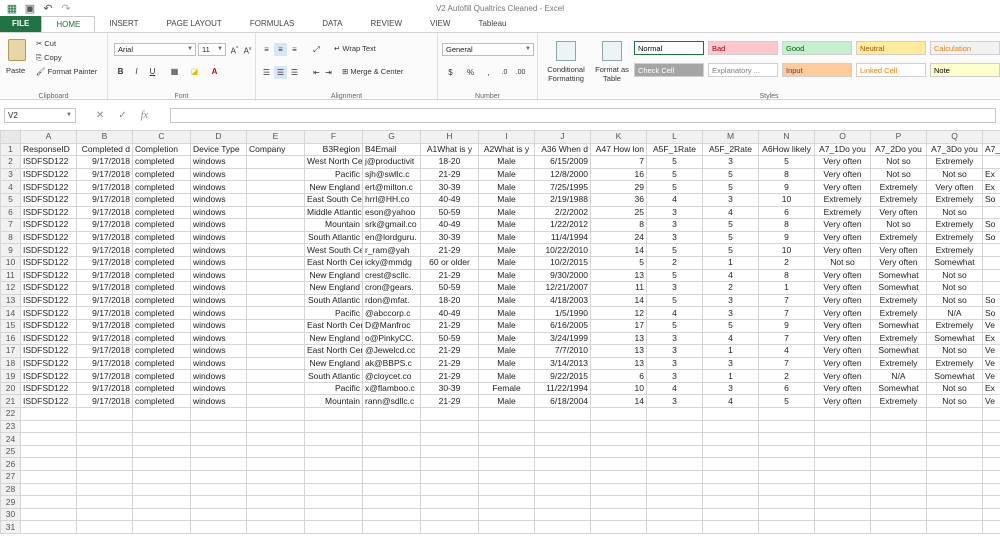  What do you see at coordinates (10, 300) in the screenshot?
I see `row-header: 13` at bounding box center [10, 300].